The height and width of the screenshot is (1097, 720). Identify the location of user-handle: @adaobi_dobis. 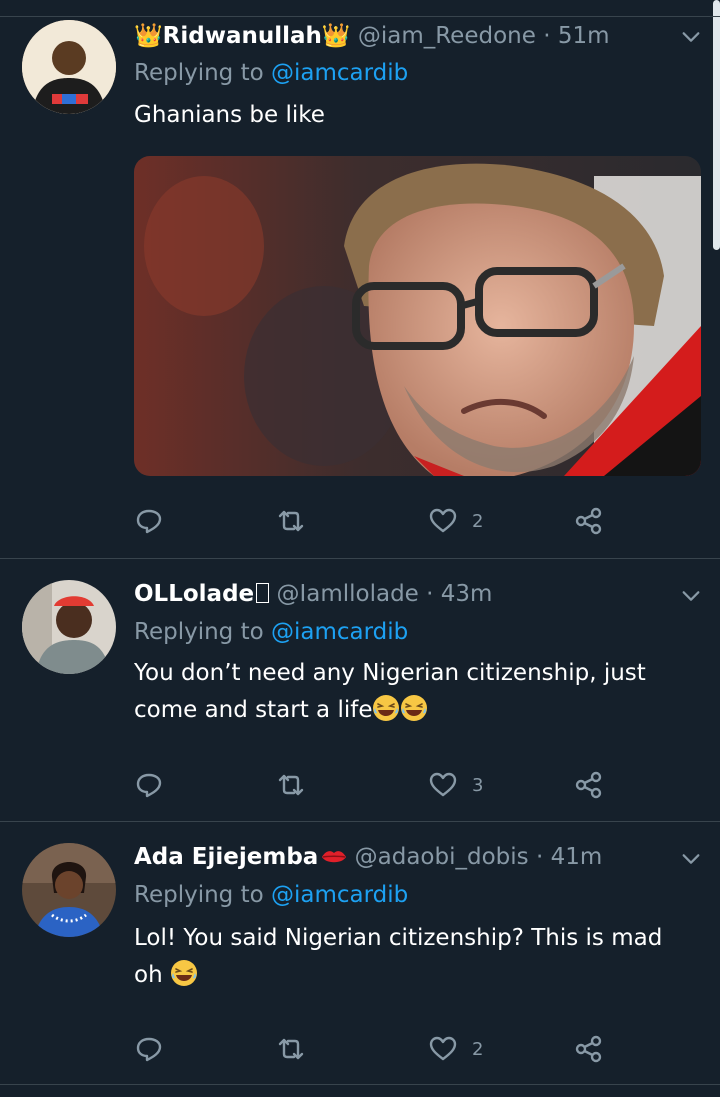
(442, 857).